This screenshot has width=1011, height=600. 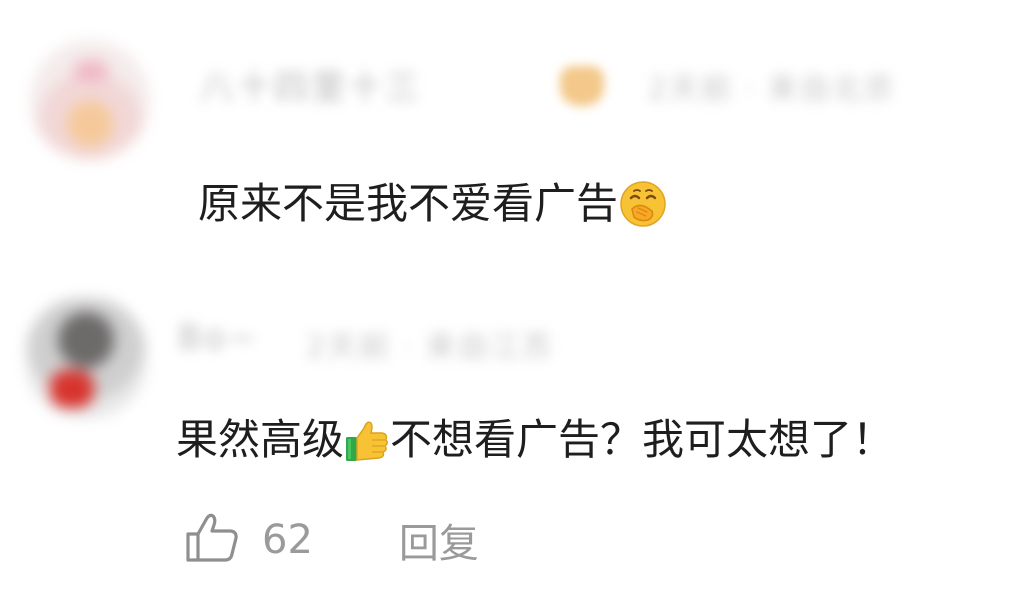 I want to click on comment-text-part-2: 不想看广告？我可太想了！, so click(x=642, y=439).